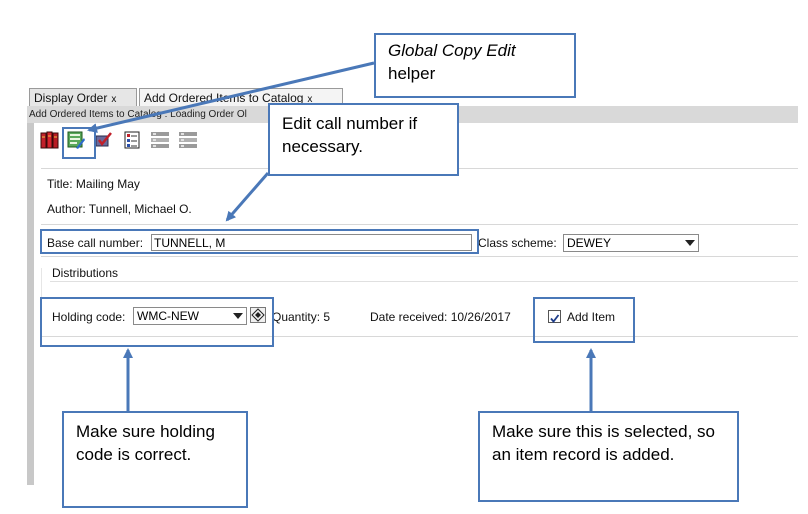 The width and height of the screenshot is (808, 514). What do you see at coordinates (155, 459) in the screenshot?
I see `callout-holding-code: Make sure holding code is correct.` at bounding box center [155, 459].